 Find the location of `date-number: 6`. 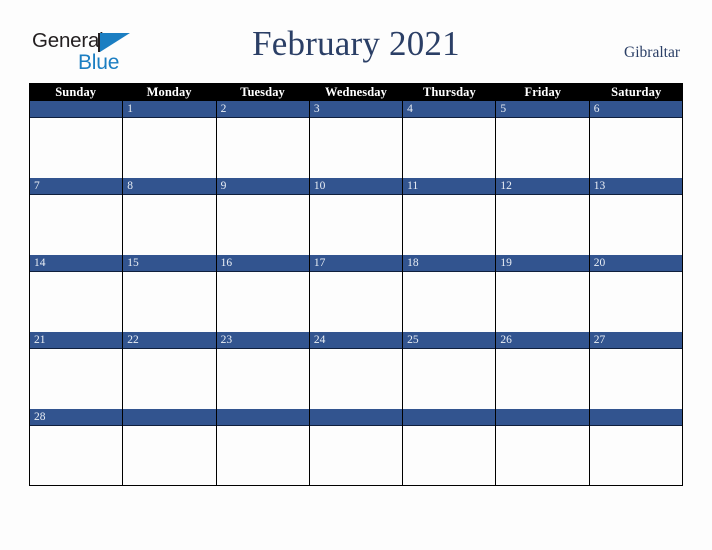

date-number: 6 is located at coordinates (596, 109).